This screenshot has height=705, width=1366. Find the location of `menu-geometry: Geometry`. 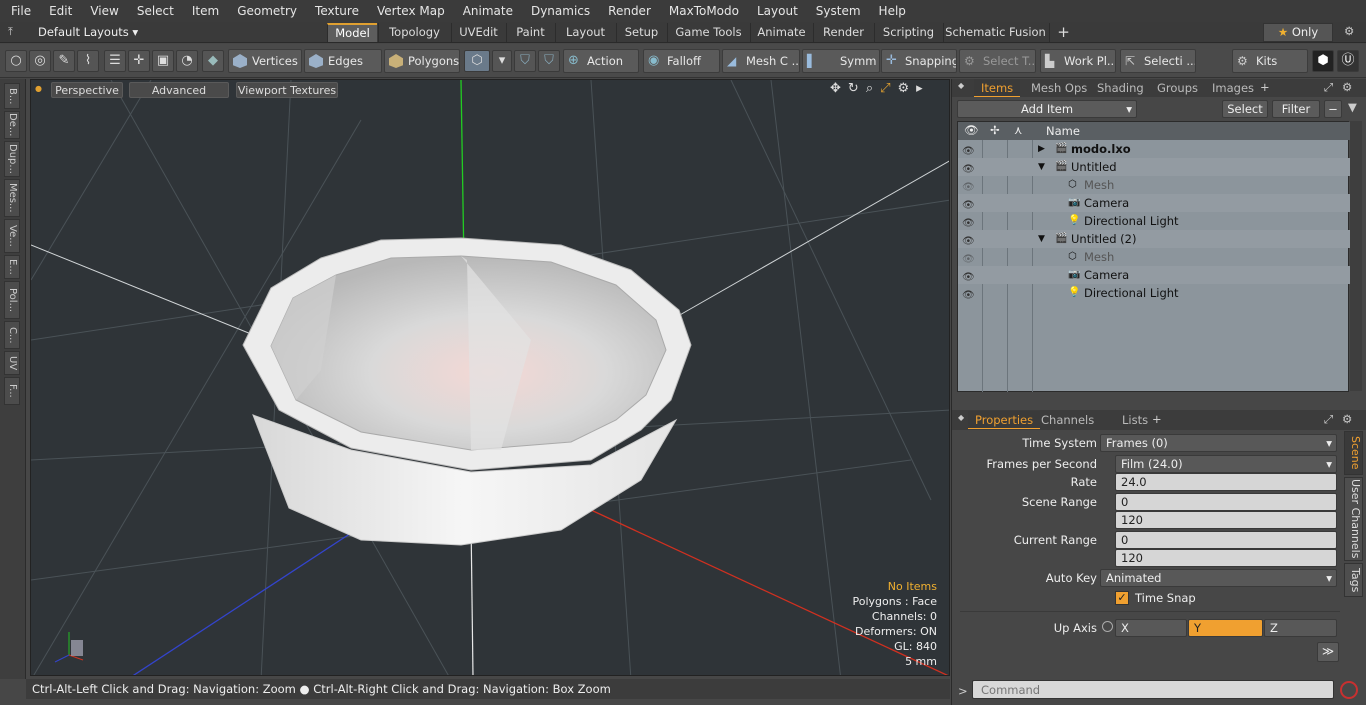

menu-geometry: Geometry is located at coordinates (265, 11).